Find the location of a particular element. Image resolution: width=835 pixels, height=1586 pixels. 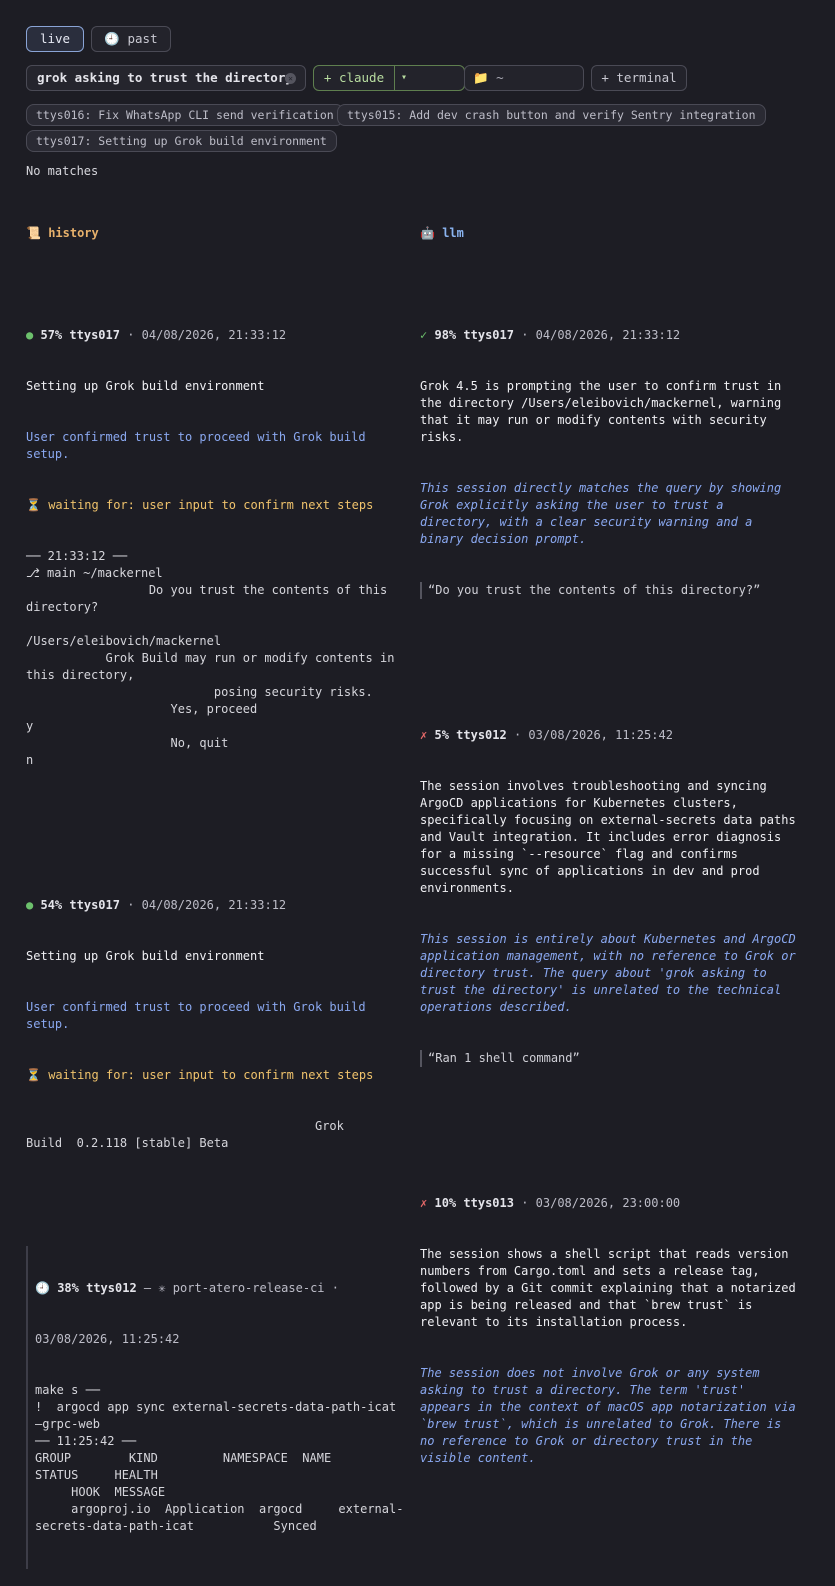

llm-header: 🤖 llm is located at coordinates (442, 233).